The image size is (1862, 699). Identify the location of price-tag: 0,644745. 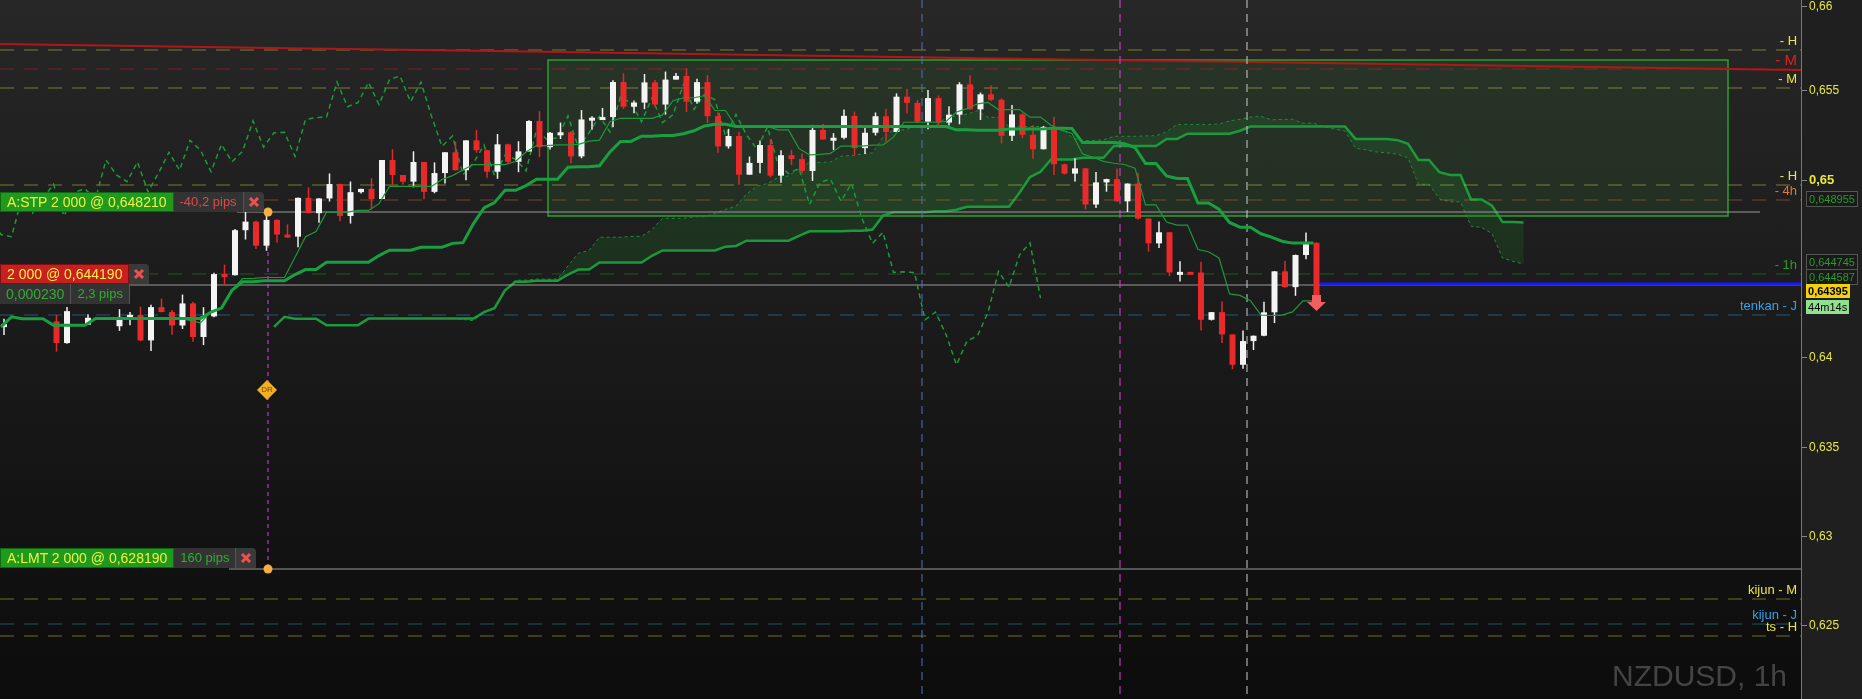
(1832, 262).